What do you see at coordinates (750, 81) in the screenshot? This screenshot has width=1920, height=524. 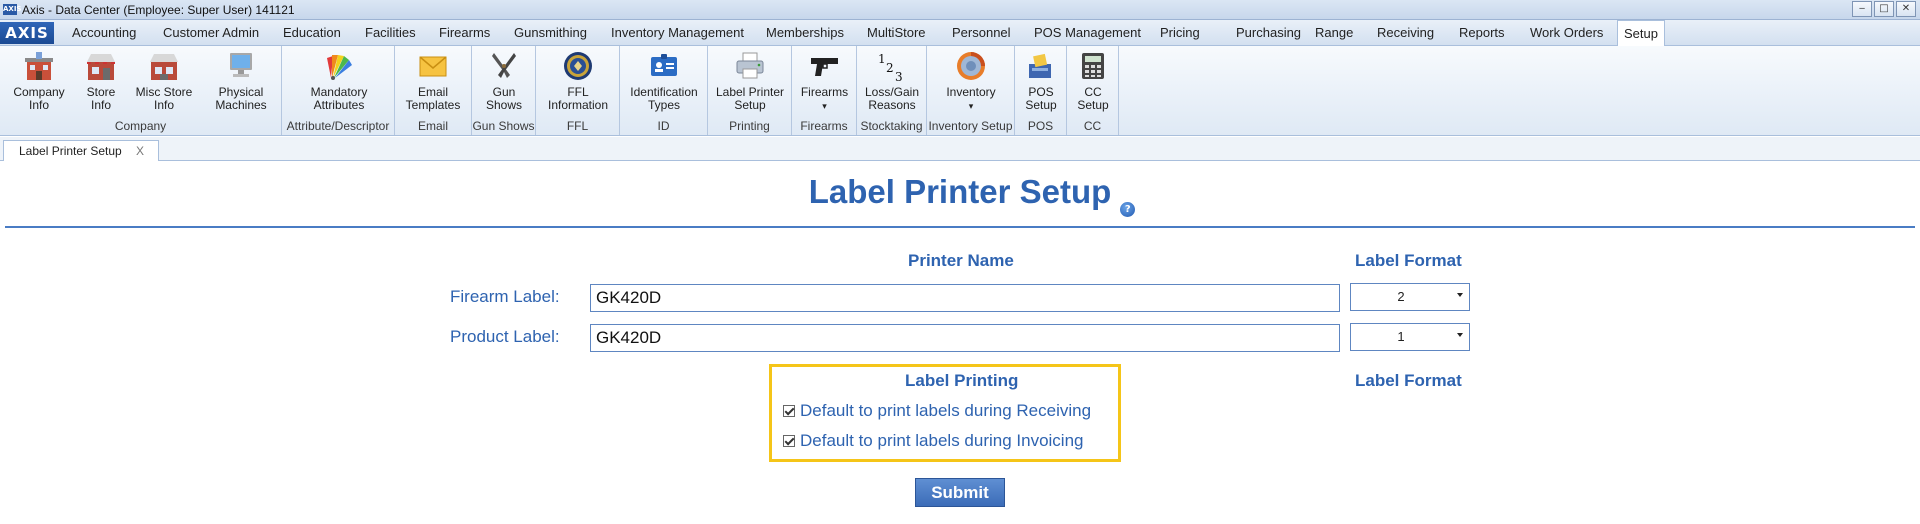 I see `label-printer-setup-button: Label Printer Setup` at bounding box center [750, 81].